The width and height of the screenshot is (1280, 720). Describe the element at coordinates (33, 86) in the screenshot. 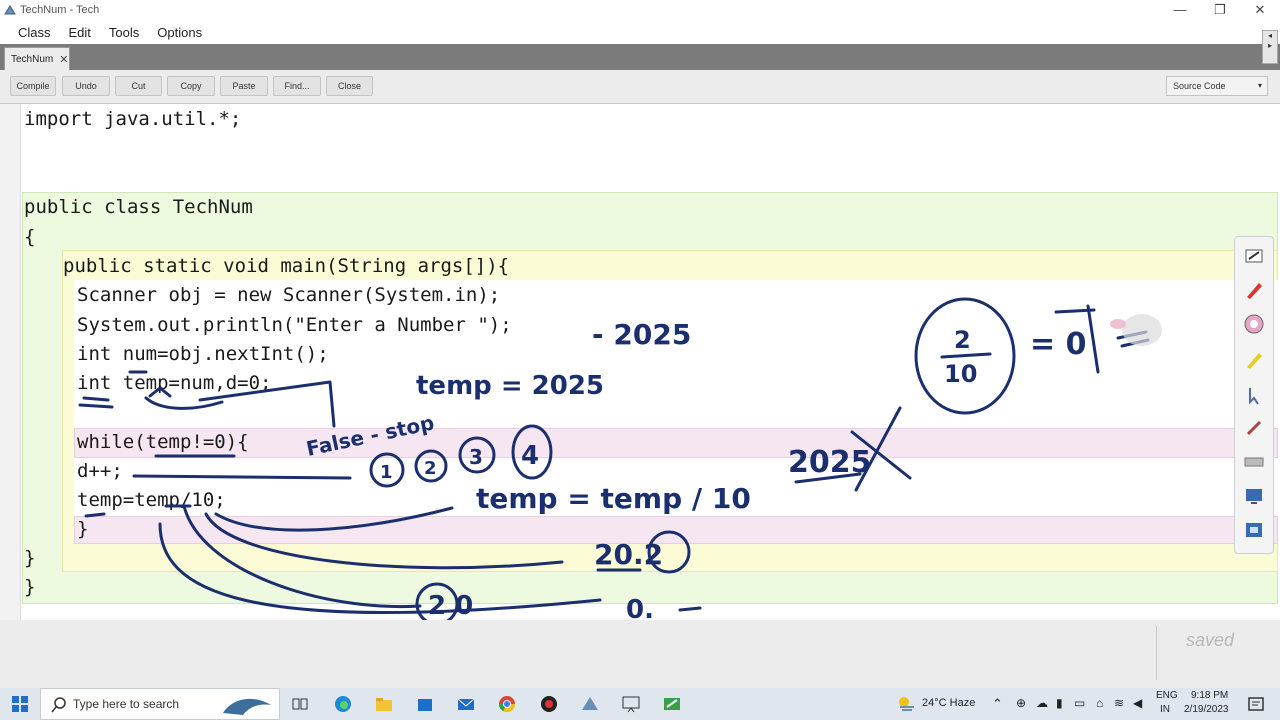

I see `compile-button: Compile` at that location.